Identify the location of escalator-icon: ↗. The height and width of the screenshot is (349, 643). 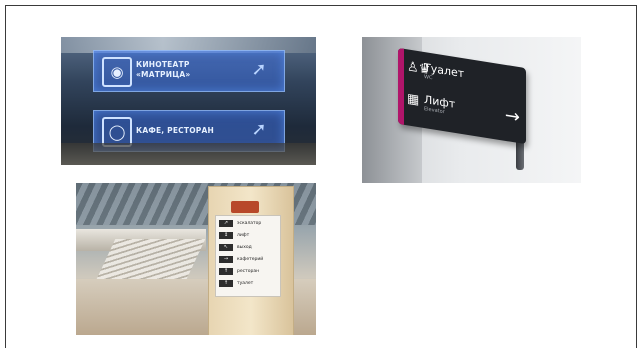
(226, 223).